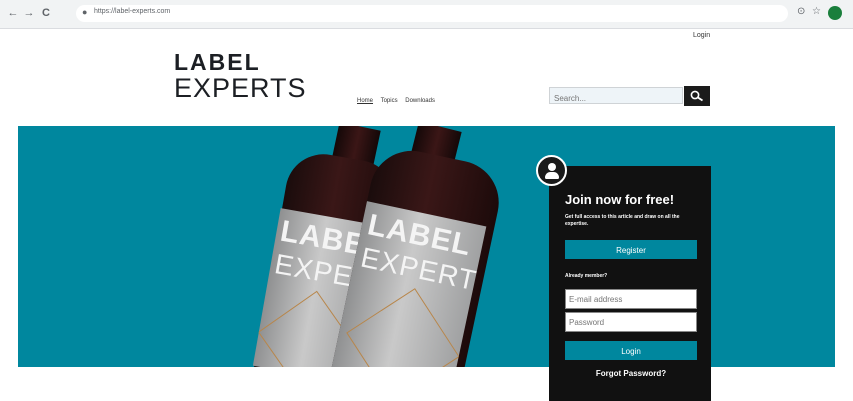 Image resolution: width=853 pixels, height=401 pixels. Describe the element at coordinates (701, 35) in the screenshot. I see `header-login-link: Login` at that location.